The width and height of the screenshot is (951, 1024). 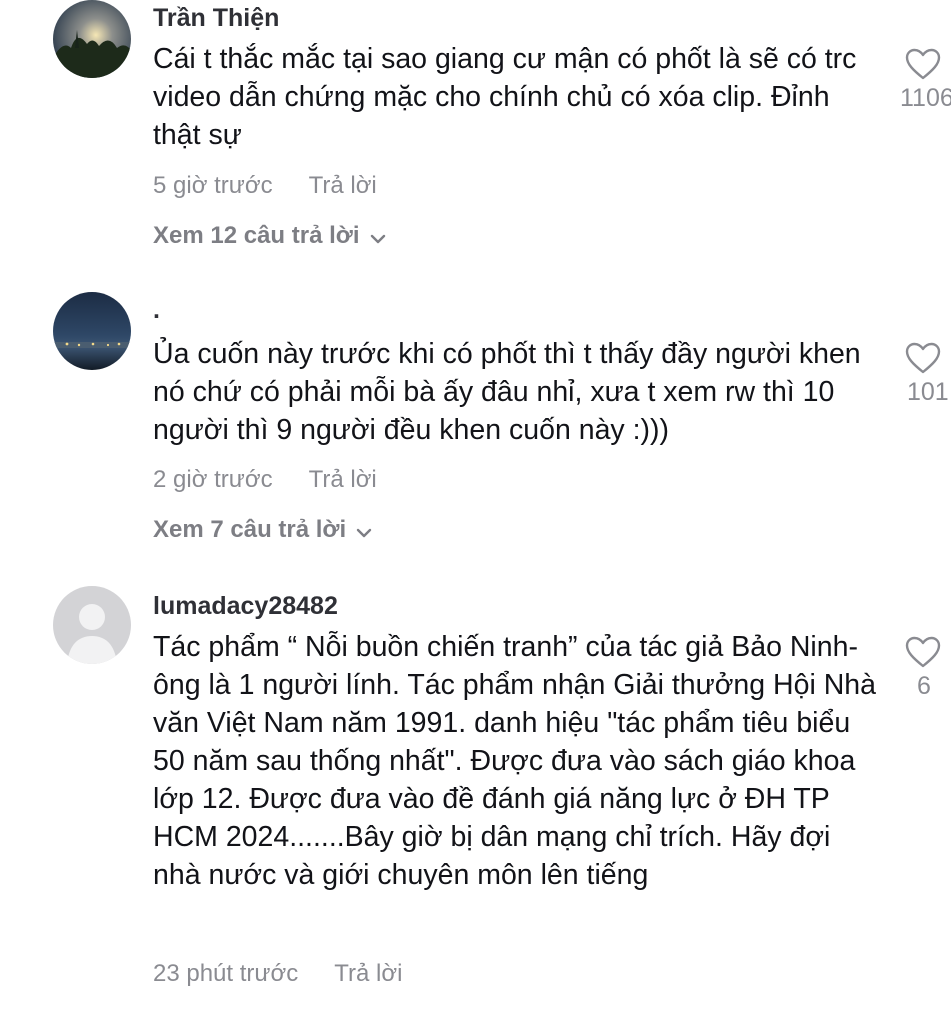 I want to click on comment-timestamp: 23 phút trước, so click(x=226, y=973).